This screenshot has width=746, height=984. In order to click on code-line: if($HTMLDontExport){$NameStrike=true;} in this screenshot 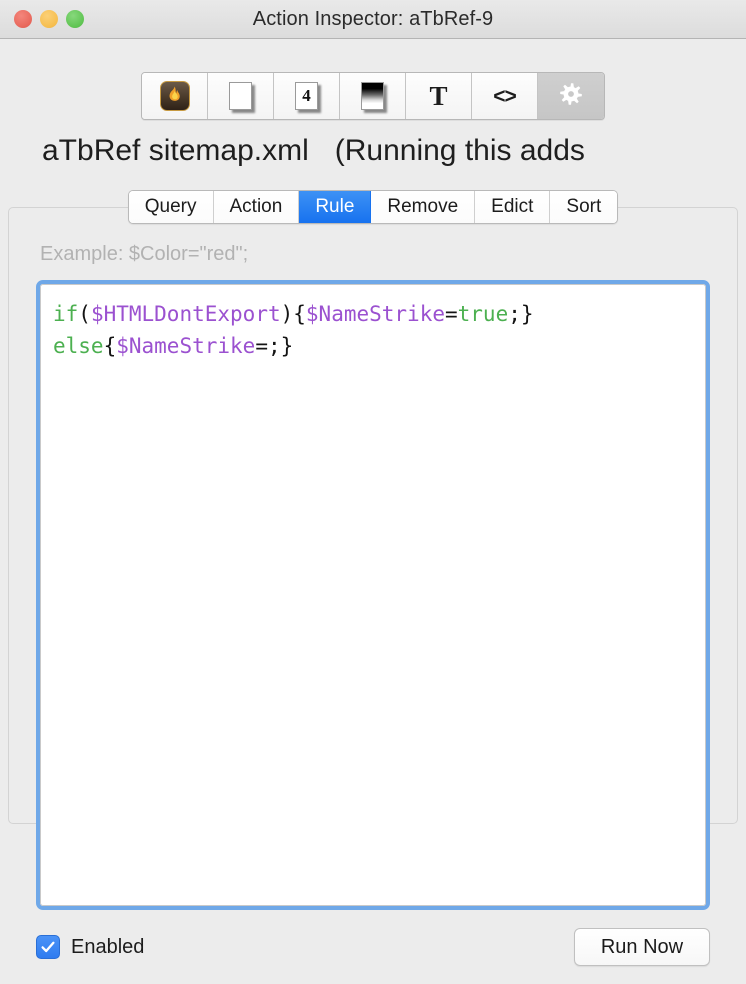, I will do `click(373, 315)`.